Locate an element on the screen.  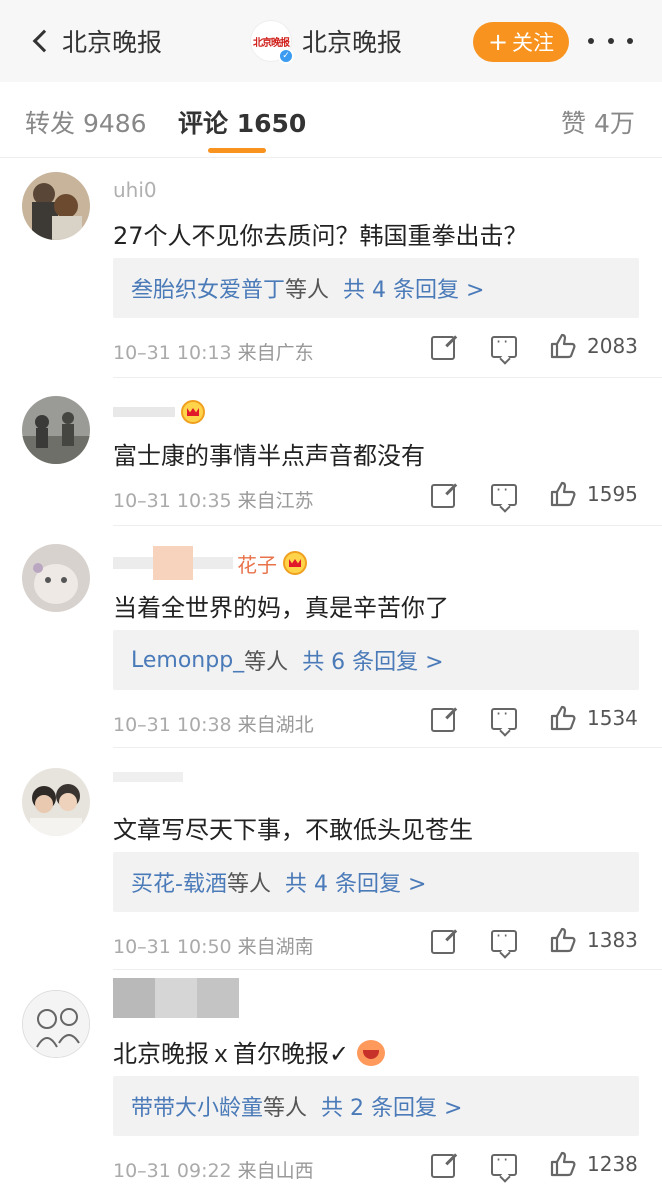
replies-preview: 带带大小龄童 等人 共 2 条回复 > is located at coordinates (376, 1106).